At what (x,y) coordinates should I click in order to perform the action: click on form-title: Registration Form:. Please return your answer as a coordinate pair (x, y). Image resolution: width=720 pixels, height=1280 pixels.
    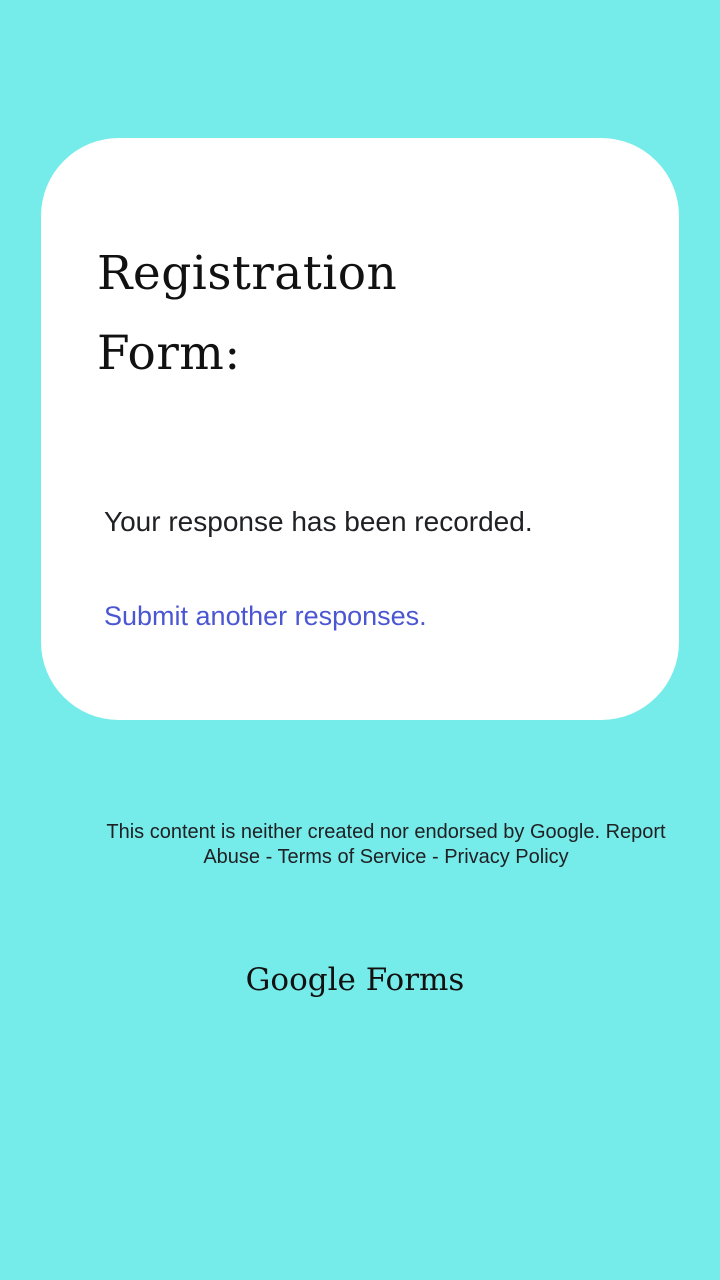
    Looking at the image, I should click on (247, 313).